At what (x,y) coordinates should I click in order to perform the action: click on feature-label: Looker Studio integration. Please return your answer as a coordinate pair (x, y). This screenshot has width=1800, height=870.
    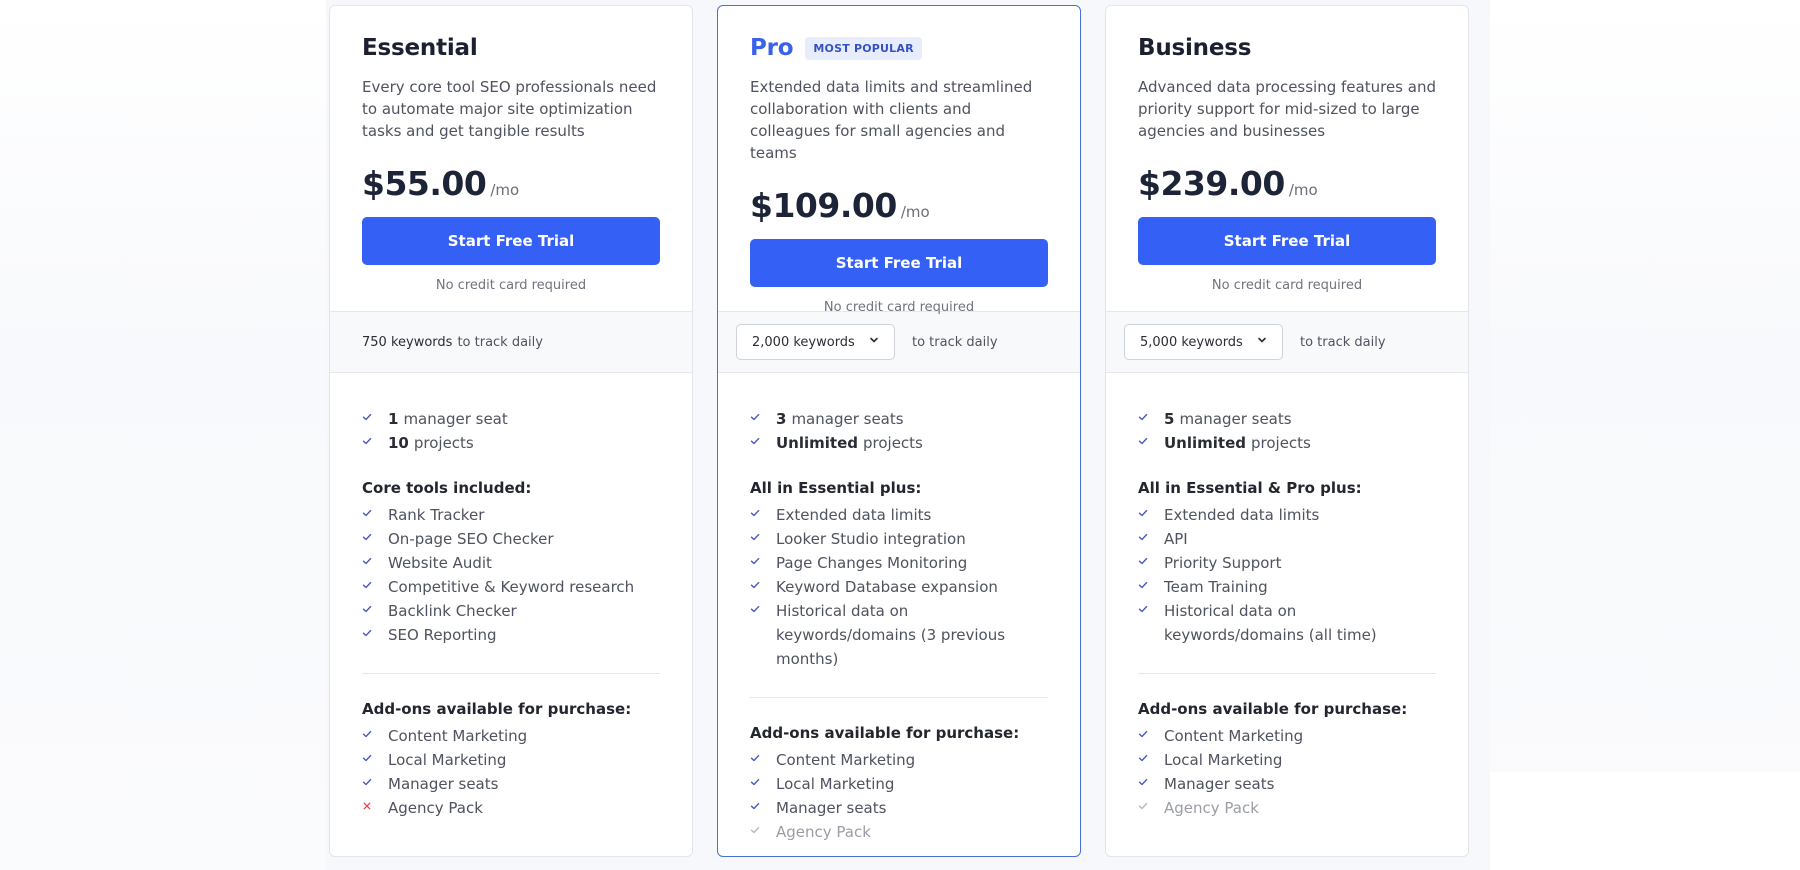
    Looking at the image, I should click on (871, 539).